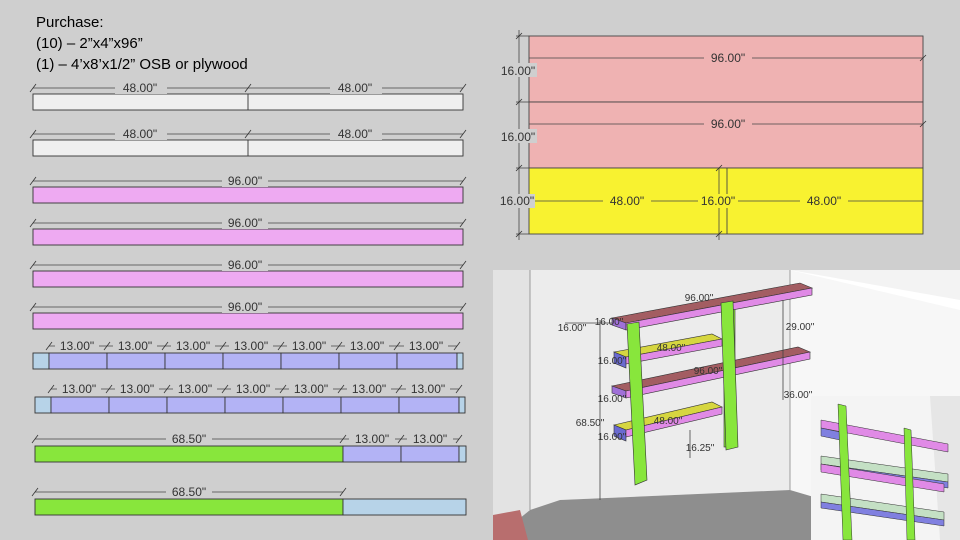 This screenshot has width=960, height=540. Describe the element at coordinates (885, 468) in the screenshot. I see `inset-render` at that location.